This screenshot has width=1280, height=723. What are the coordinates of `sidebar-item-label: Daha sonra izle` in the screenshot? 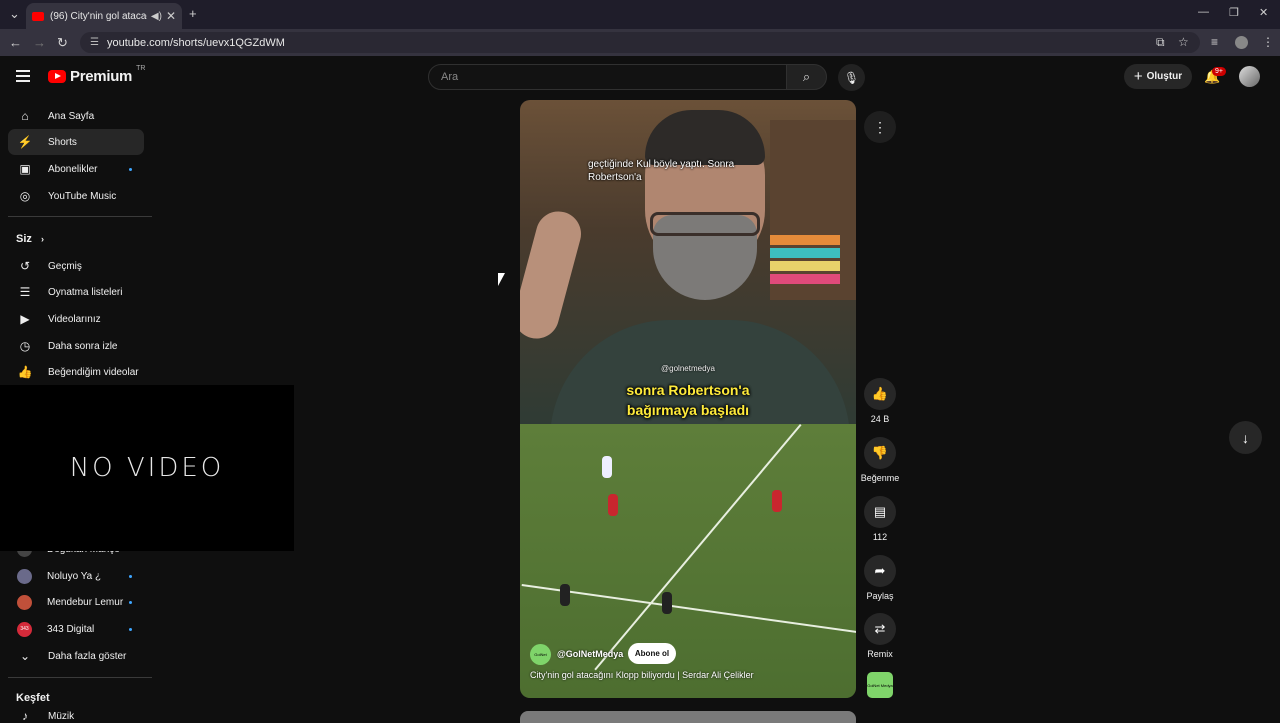 It's located at (83, 346).